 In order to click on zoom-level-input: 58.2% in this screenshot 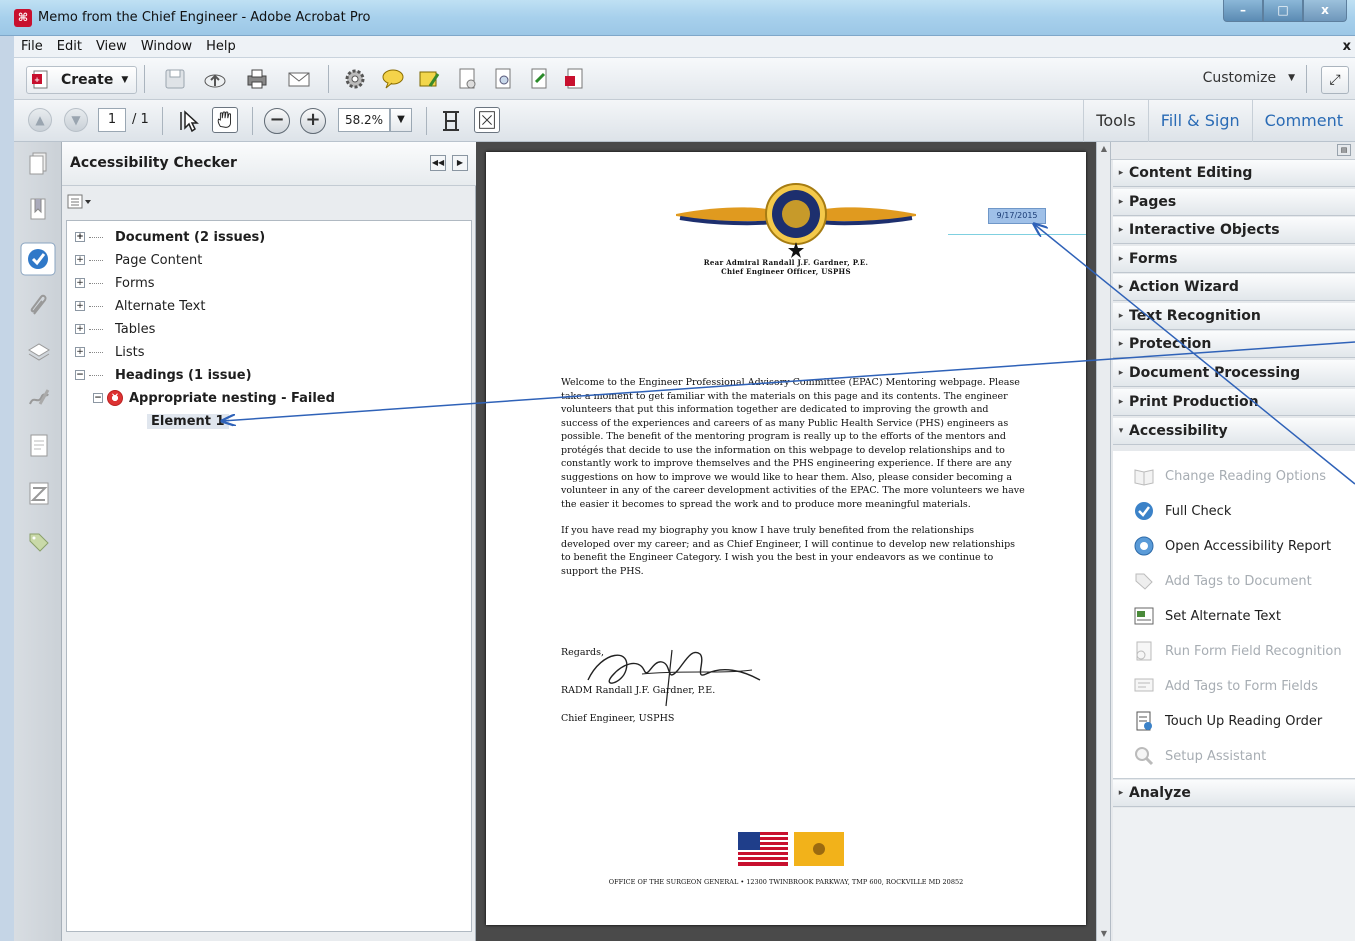, I will do `click(364, 120)`.